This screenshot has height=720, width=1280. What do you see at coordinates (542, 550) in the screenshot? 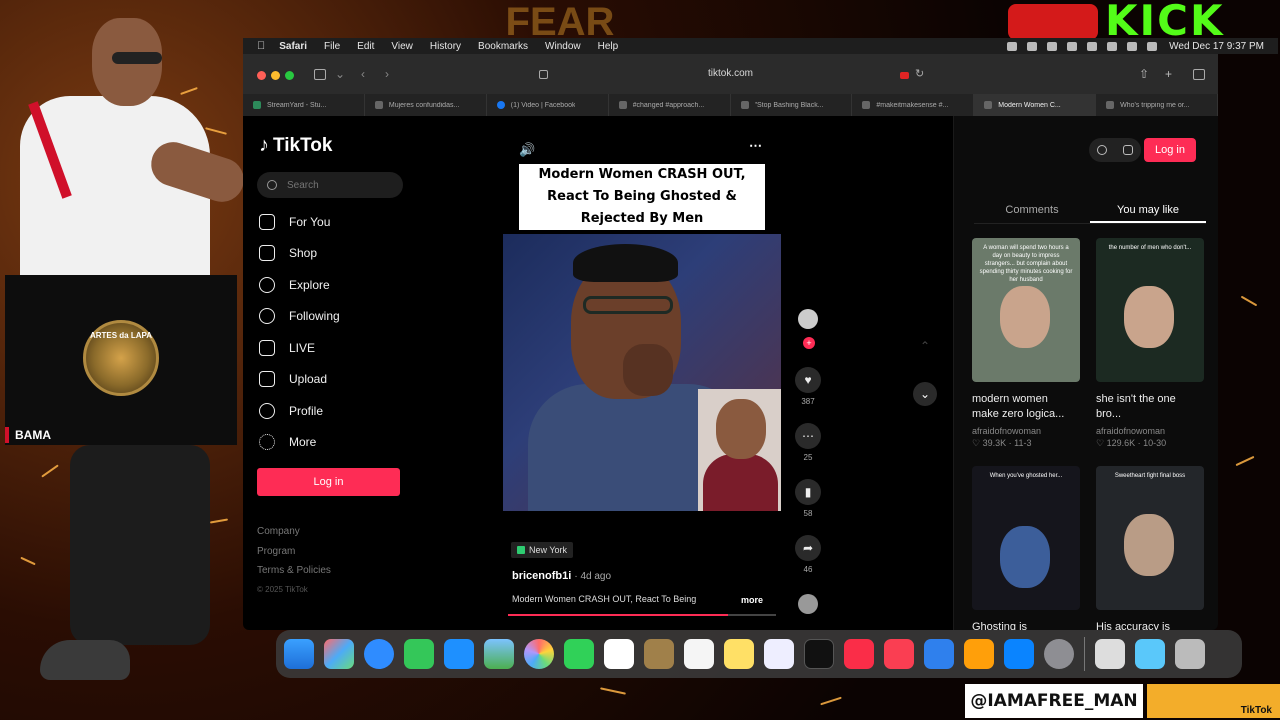
I see `location-tag: New York` at bounding box center [542, 550].